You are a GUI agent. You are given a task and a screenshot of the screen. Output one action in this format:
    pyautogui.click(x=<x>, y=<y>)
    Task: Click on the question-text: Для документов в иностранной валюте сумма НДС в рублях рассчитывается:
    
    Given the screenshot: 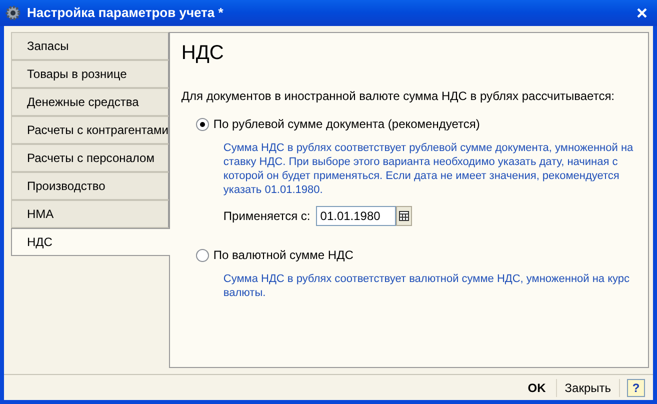 What is the action you would take?
    pyautogui.click(x=398, y=96)
    